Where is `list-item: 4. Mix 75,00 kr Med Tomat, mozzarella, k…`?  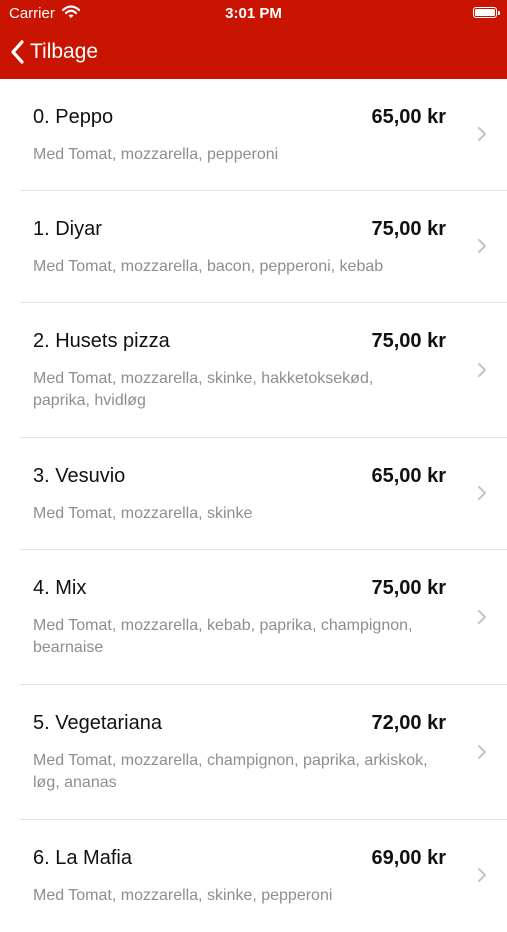
list-item: 4. Mix 75,00 kr Med Tomat, mozzarella, k… is located at coordinates (253, 617).